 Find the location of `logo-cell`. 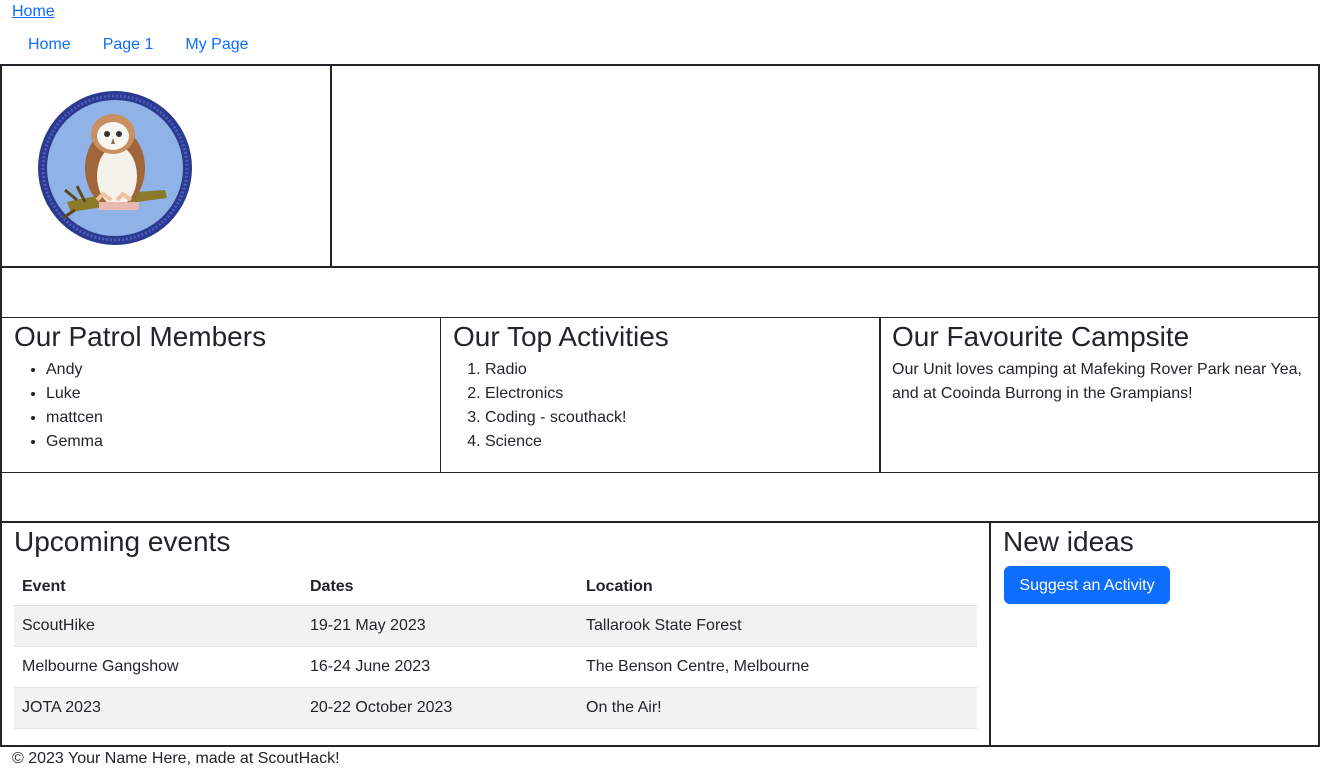

logo-cell is located at coordinates (166, 166).